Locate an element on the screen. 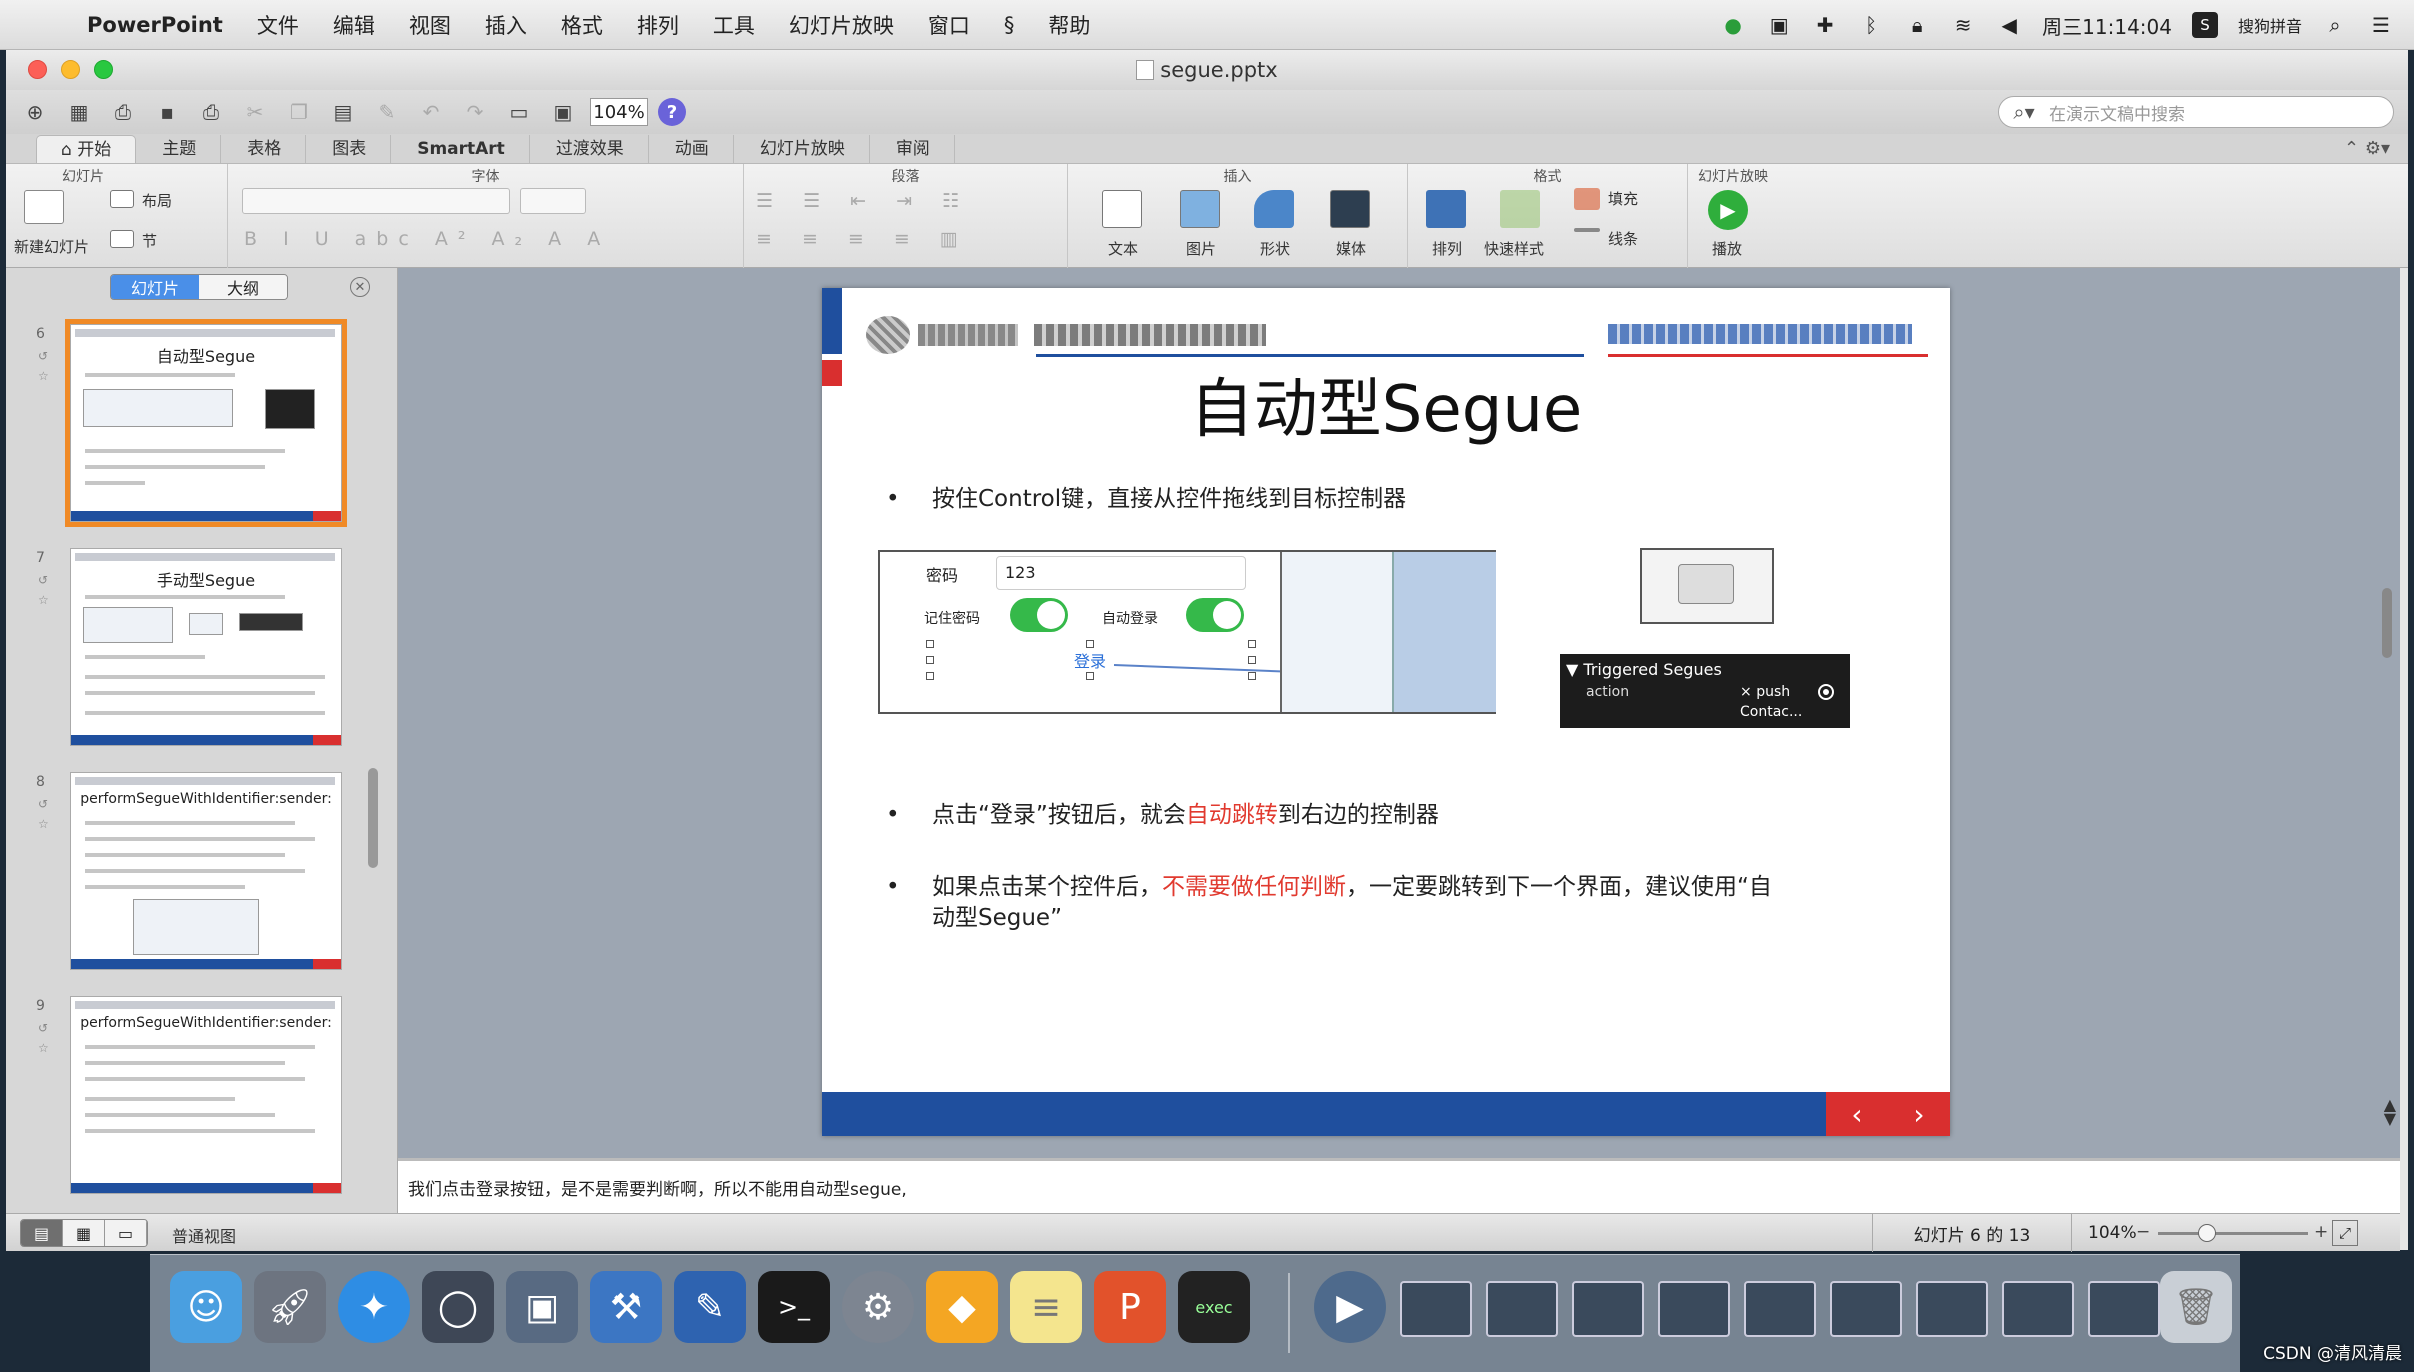  quick-styles-icon is located at coordinates (1520, 209).